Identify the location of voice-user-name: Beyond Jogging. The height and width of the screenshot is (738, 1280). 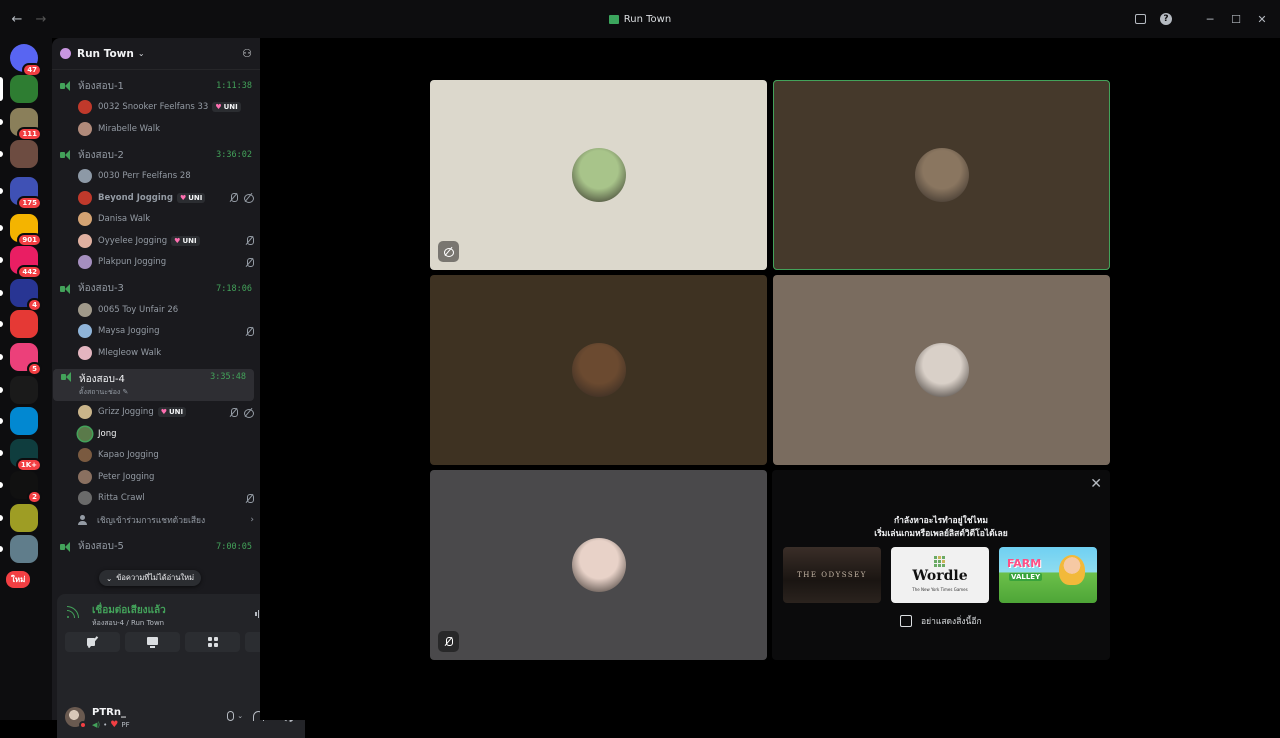
(135, 197).